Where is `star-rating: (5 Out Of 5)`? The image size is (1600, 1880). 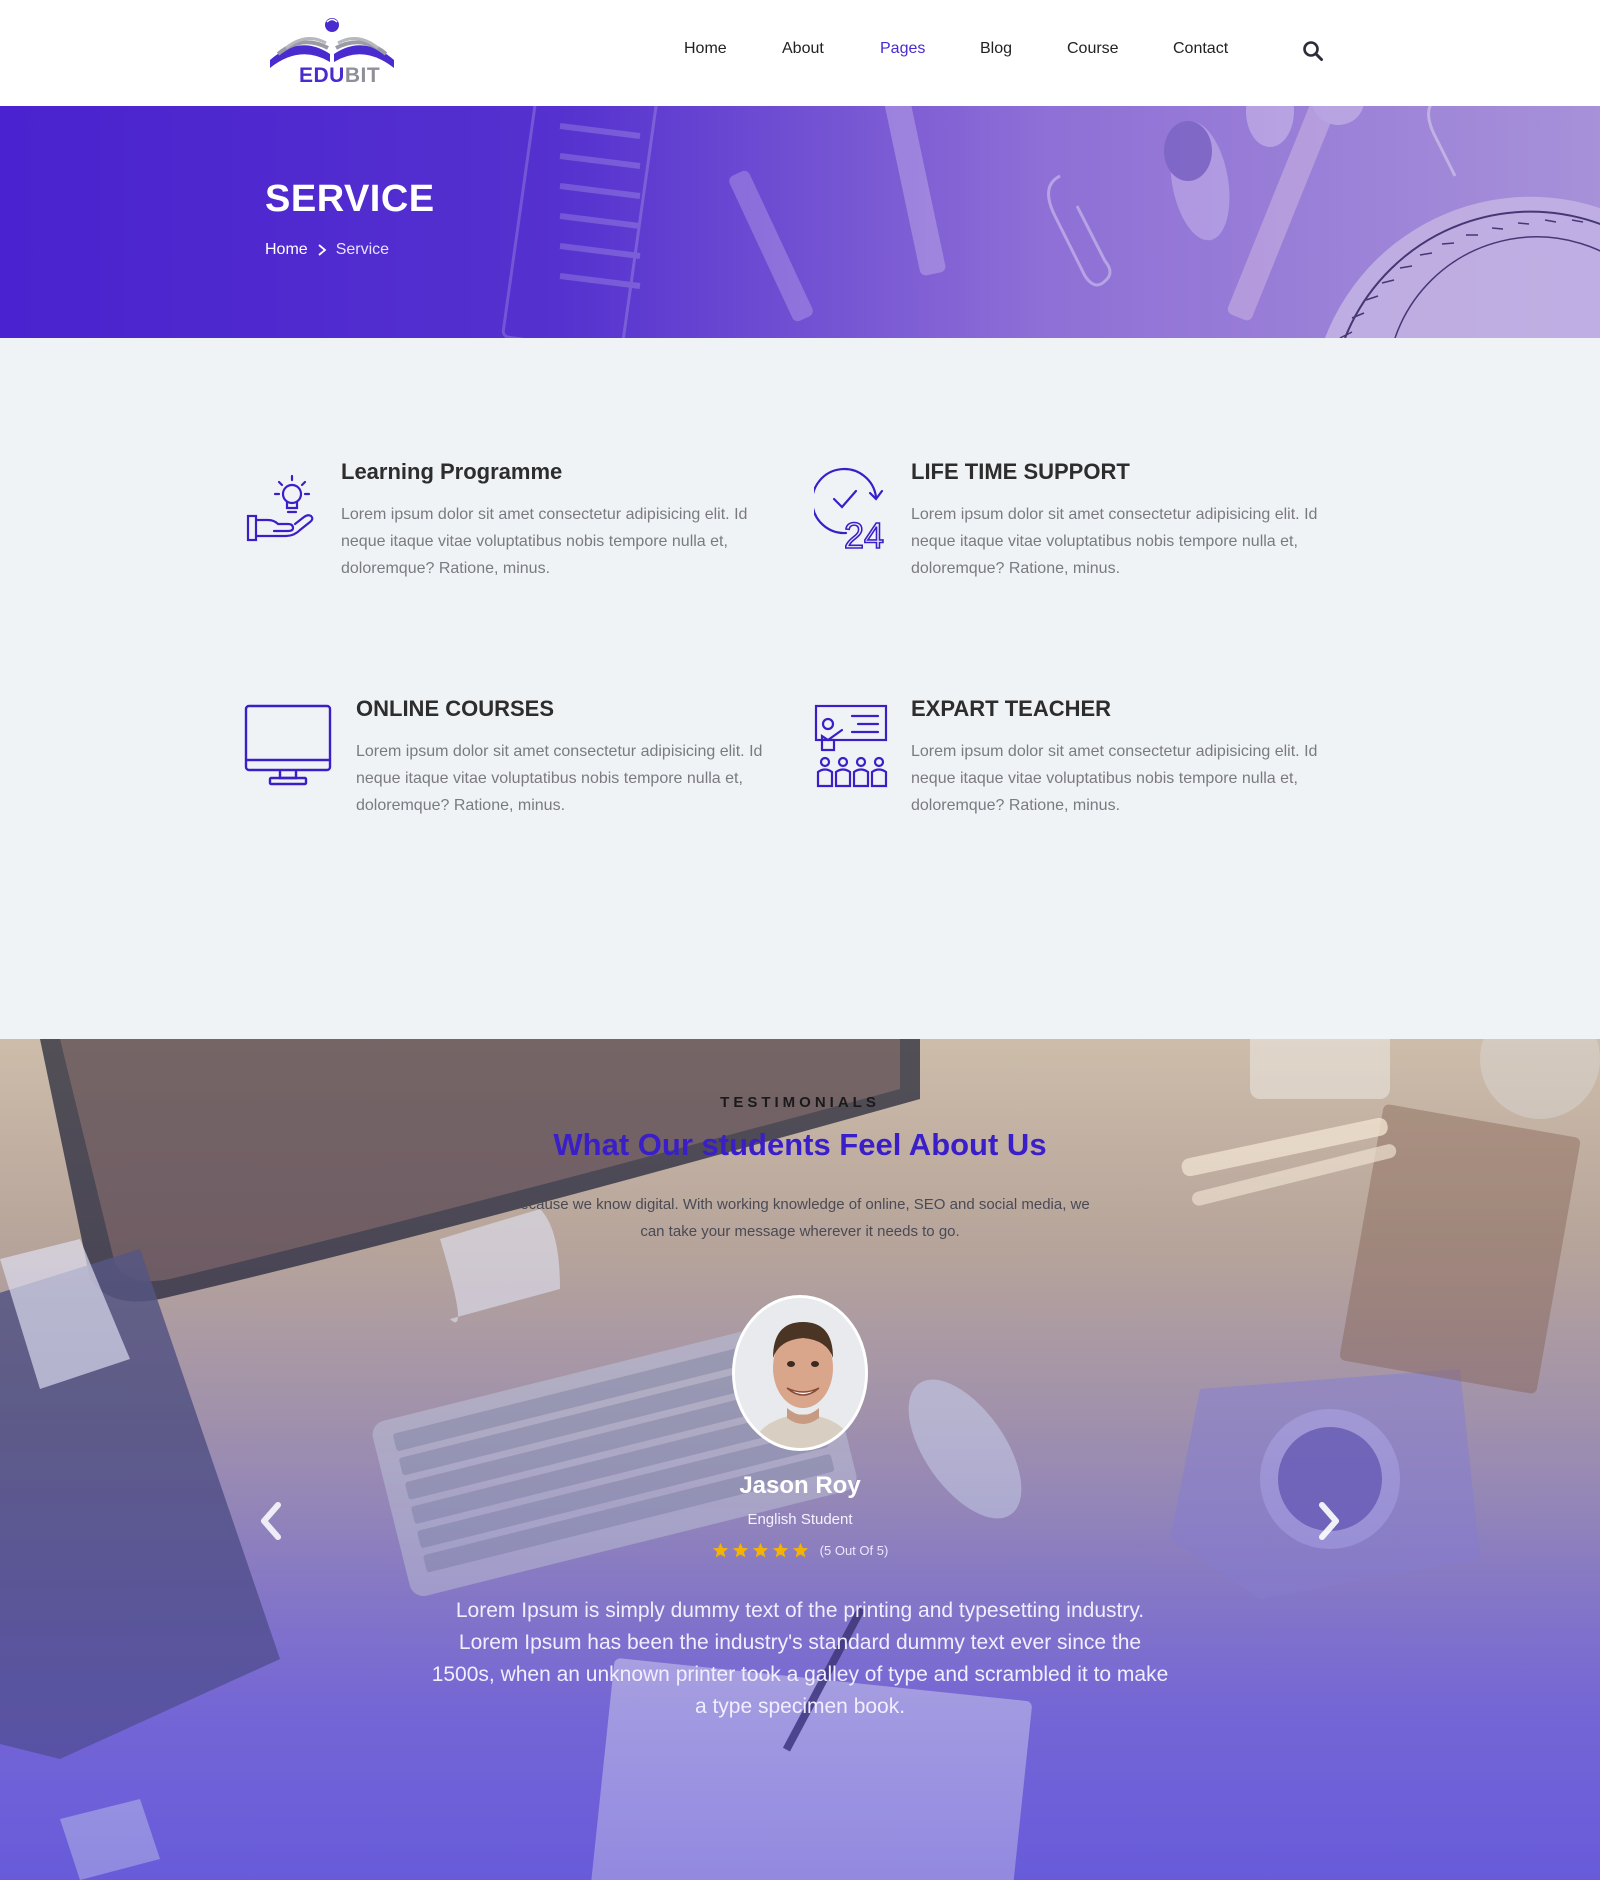
star-rating: (5 Out Of 5) is located at coordinates (800, 1550).